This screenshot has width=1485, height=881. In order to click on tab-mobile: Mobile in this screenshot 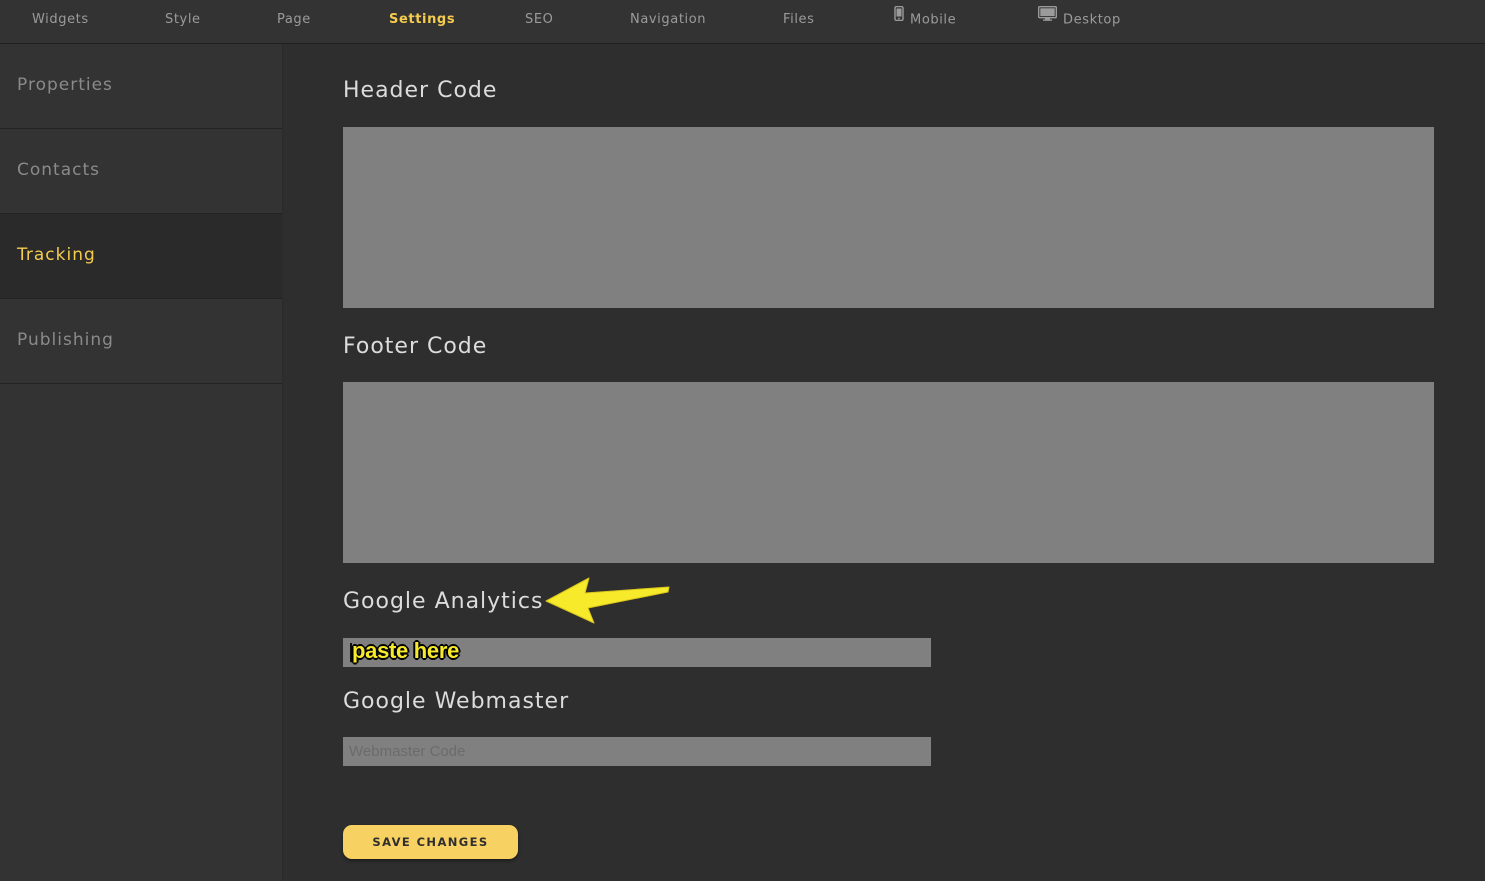, I will do `click(925, 20)`.